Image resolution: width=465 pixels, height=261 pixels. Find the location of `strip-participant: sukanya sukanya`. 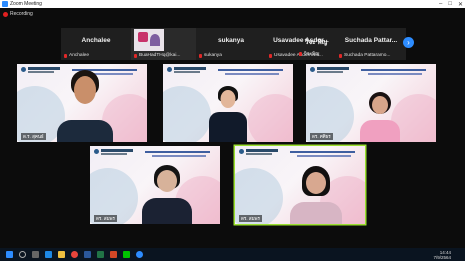

strip-participant: sukanya sukanya is located at coordinates (231, 44).